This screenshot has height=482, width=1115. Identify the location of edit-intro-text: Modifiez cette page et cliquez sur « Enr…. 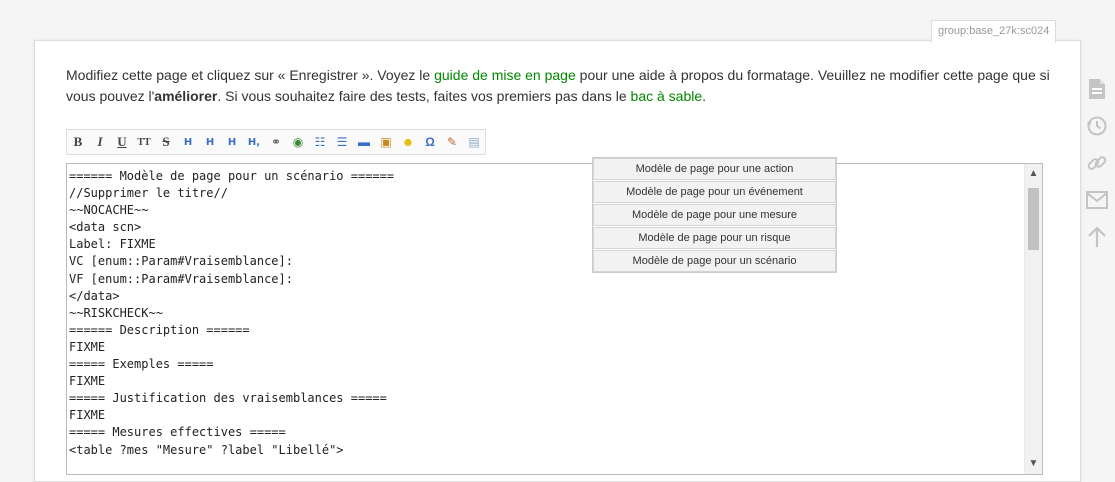
(558, 85).